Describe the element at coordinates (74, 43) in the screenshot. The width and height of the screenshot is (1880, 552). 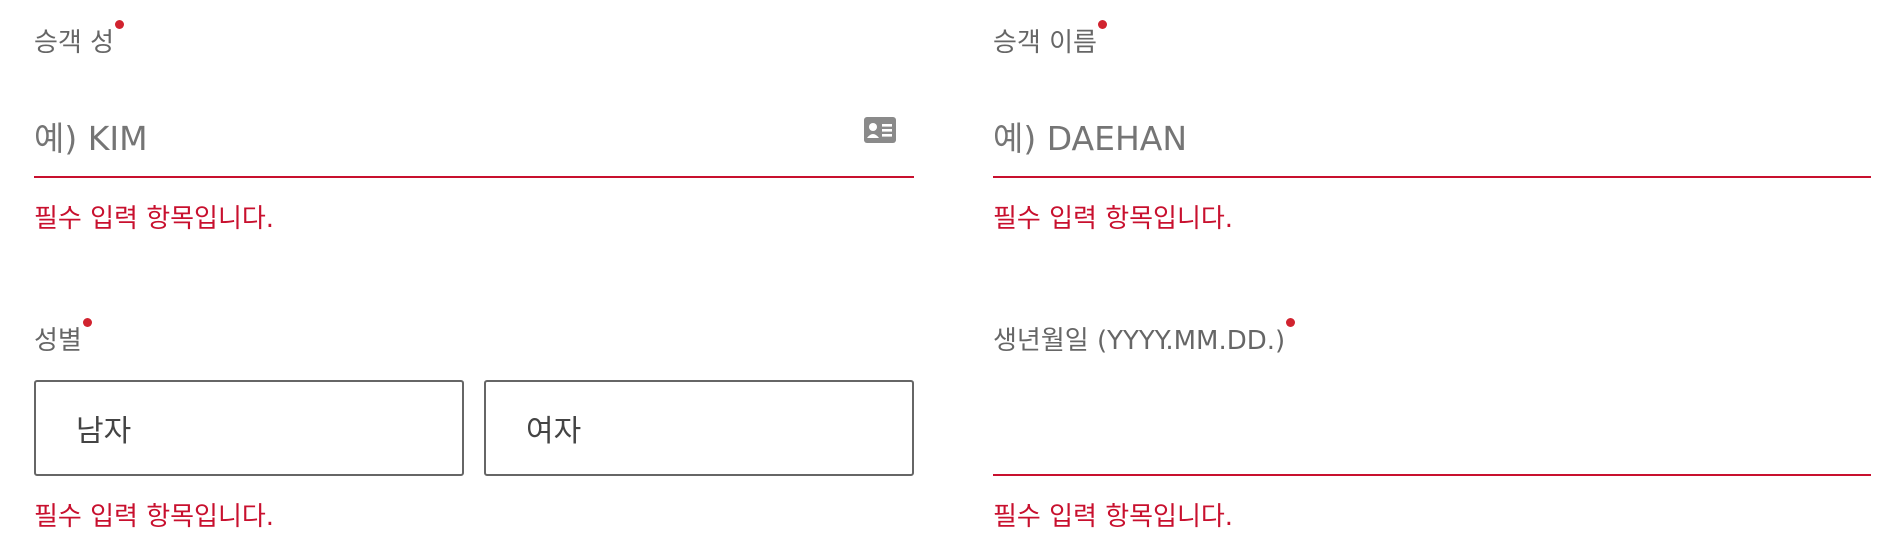
I see `last-name-label-text: 승객 성` at that location.